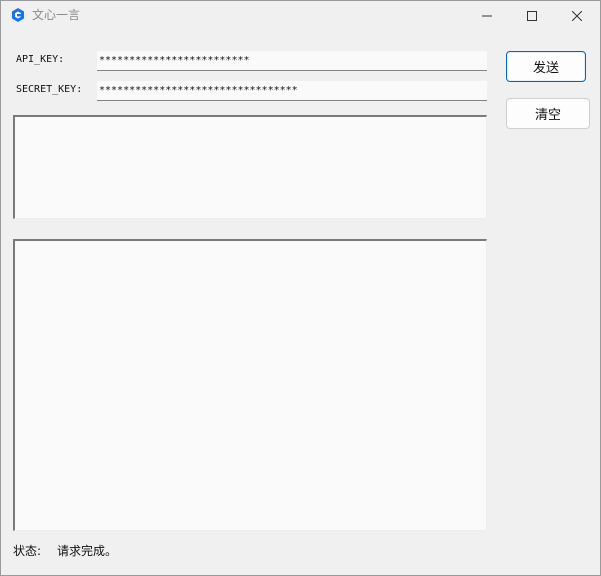 This screenshot has width=601, height=576. I want to click on minimize-icon, so click(487, 15).